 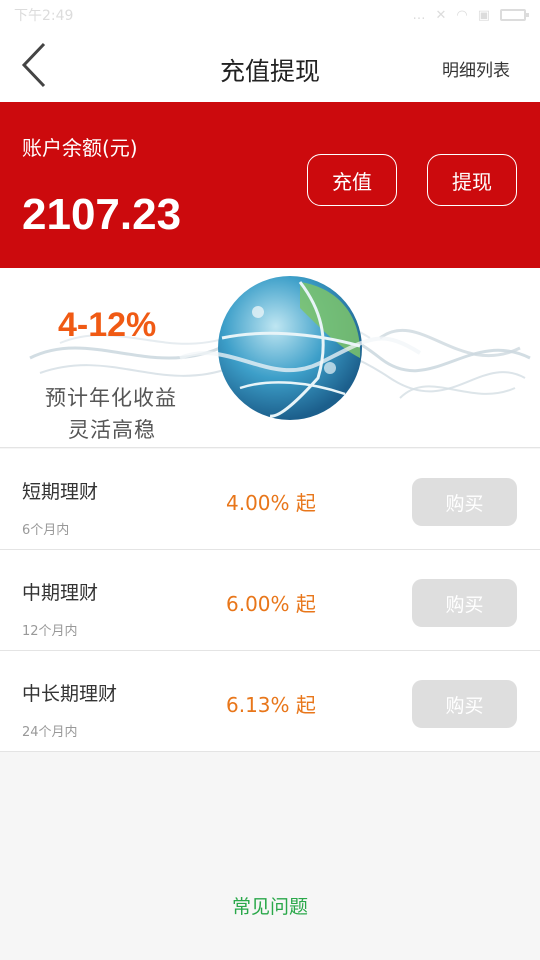 I want to click on balance-amount: 2107.23, so click(x=102, y=214).